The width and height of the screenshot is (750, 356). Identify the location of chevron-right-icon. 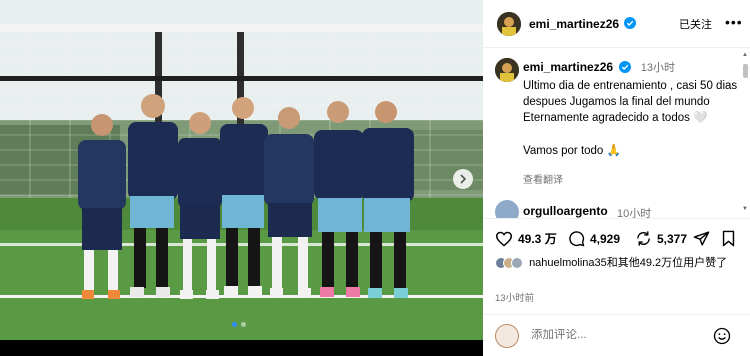
(463, 179).